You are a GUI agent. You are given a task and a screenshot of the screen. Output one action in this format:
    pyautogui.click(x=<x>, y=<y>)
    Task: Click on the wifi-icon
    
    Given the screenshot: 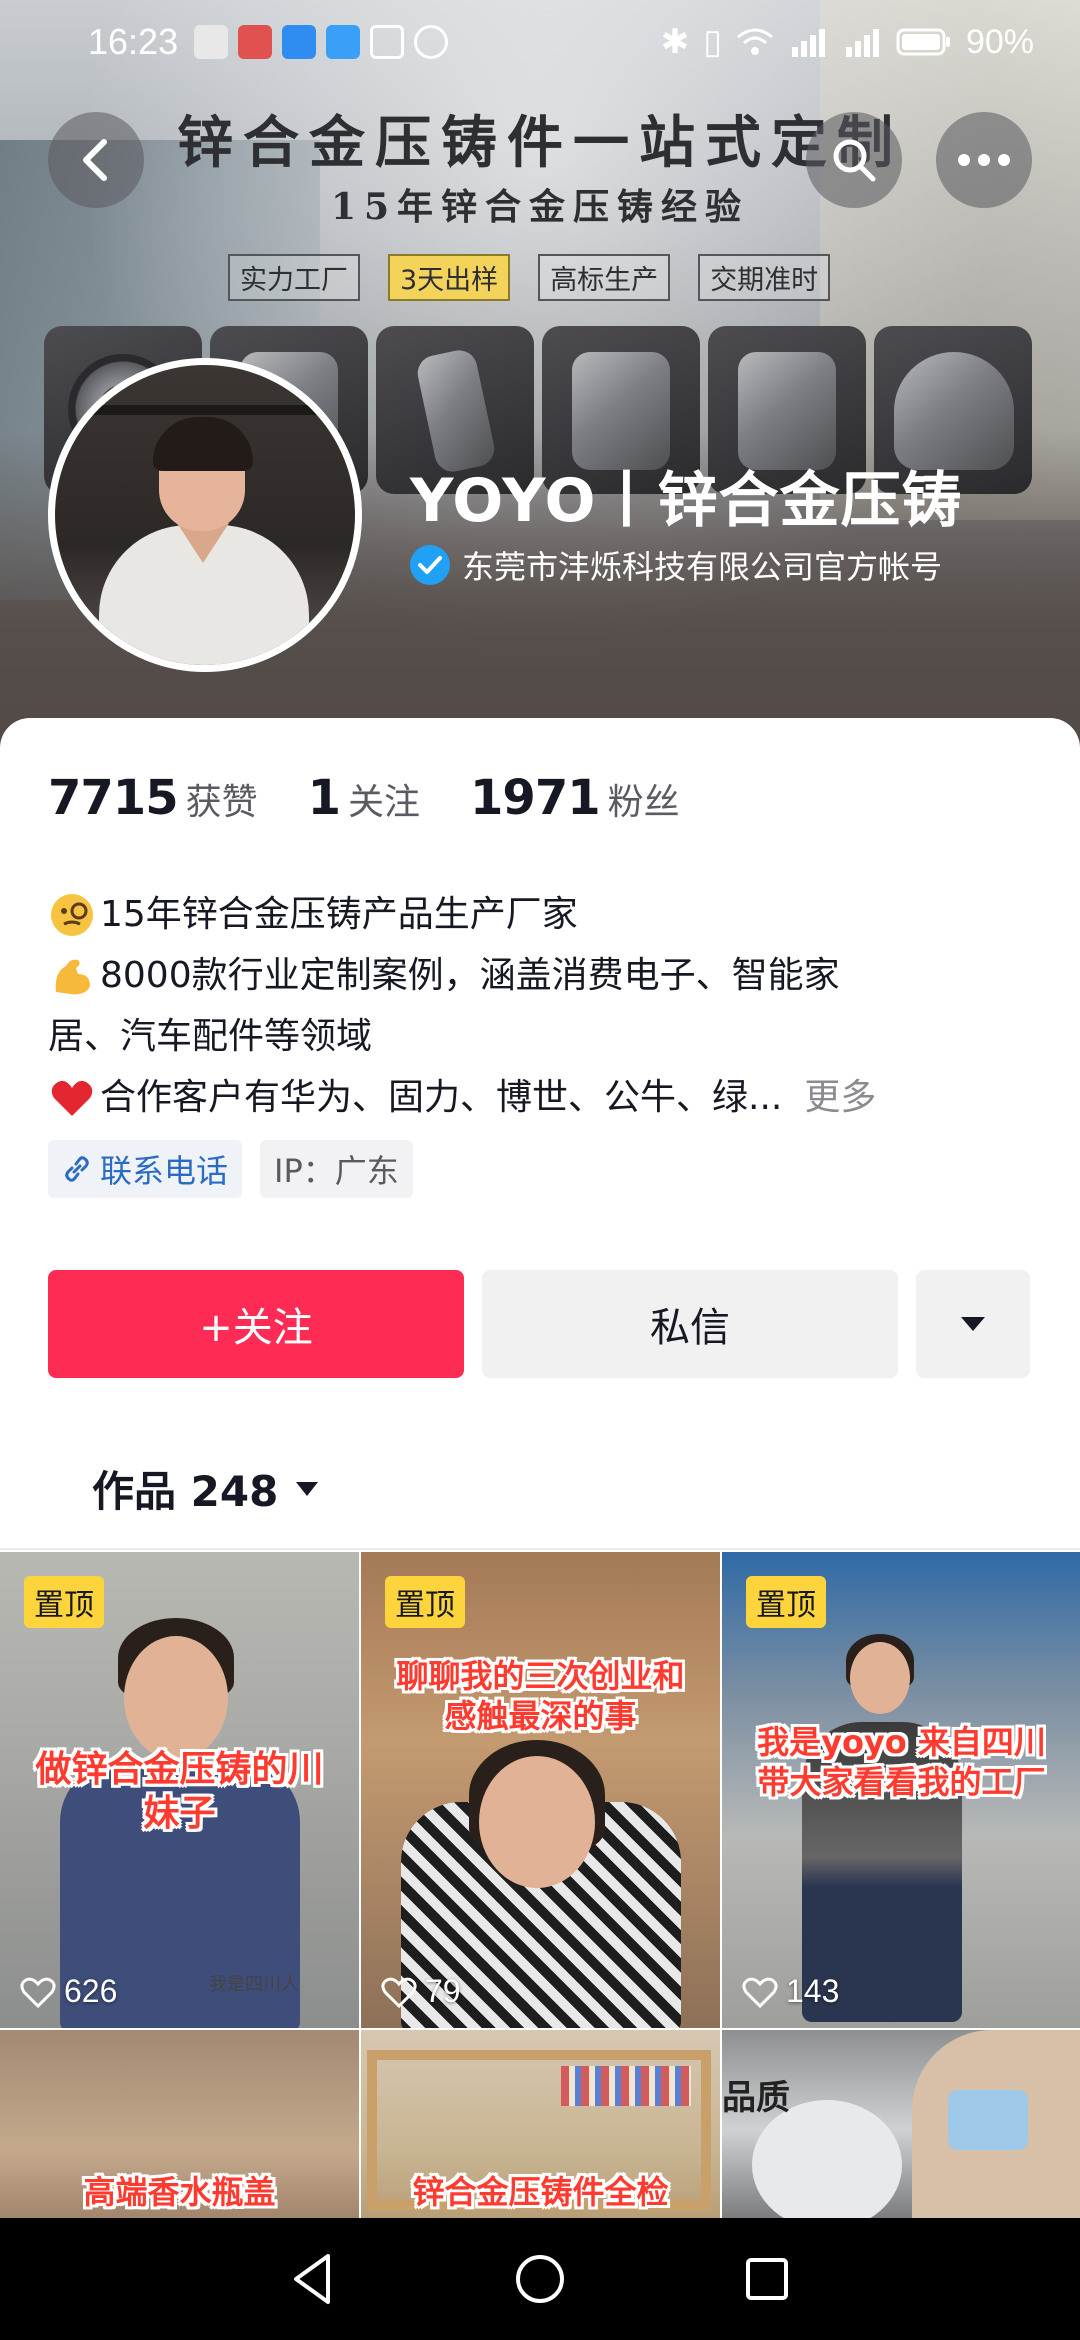 What is the action you would take?
    pyautogui.click(x=754, y=41)
    